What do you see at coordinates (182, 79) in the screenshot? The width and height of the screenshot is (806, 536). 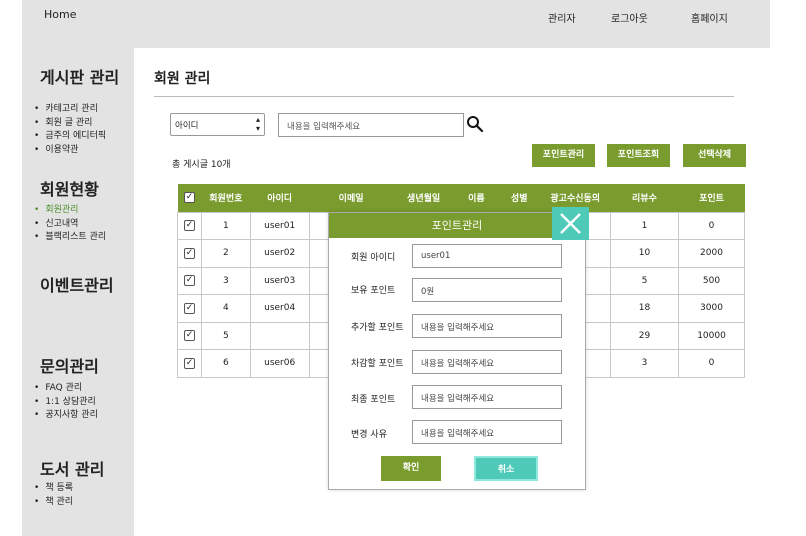 I see `page-title: 회원 관리` at bounding box center [182, 79].